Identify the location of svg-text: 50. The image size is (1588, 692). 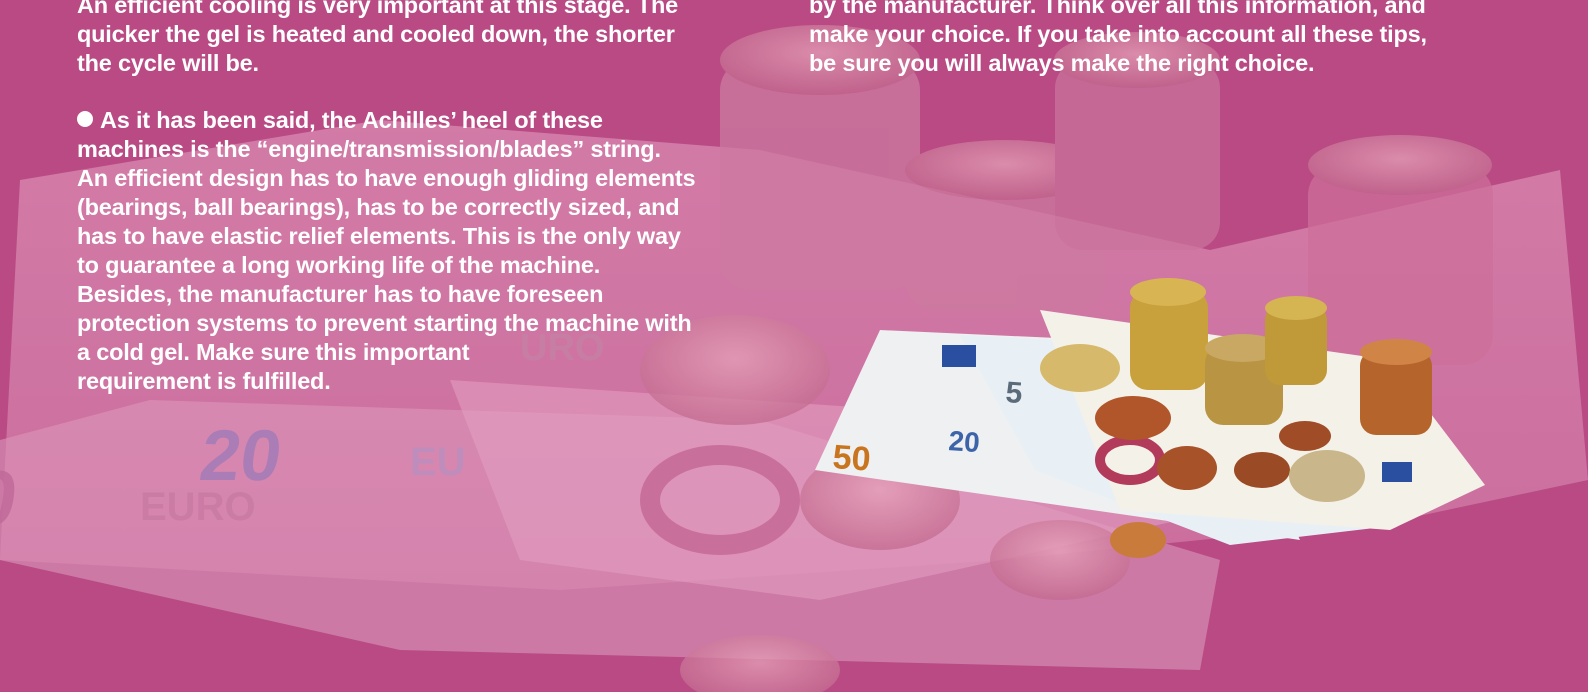
(851, 458).